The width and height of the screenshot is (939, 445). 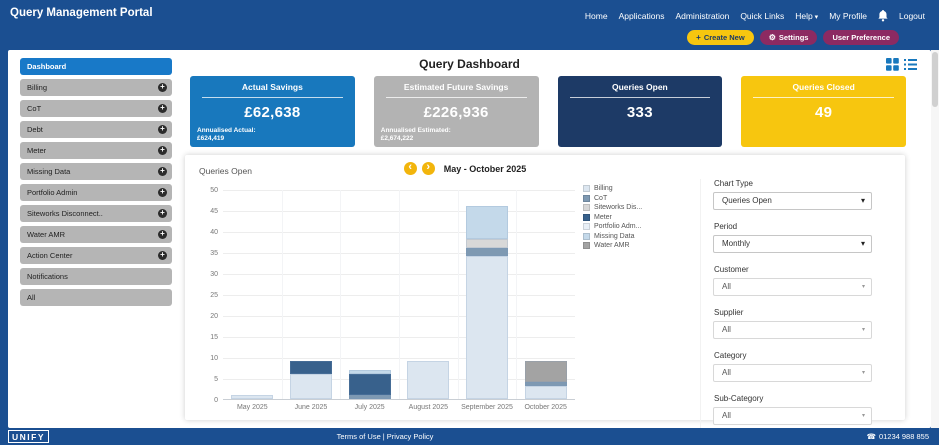 What do you see at coordinates (214, 295) in the screenshot?
I see `y-tick-label: 25` at bounding box center [214, 295].